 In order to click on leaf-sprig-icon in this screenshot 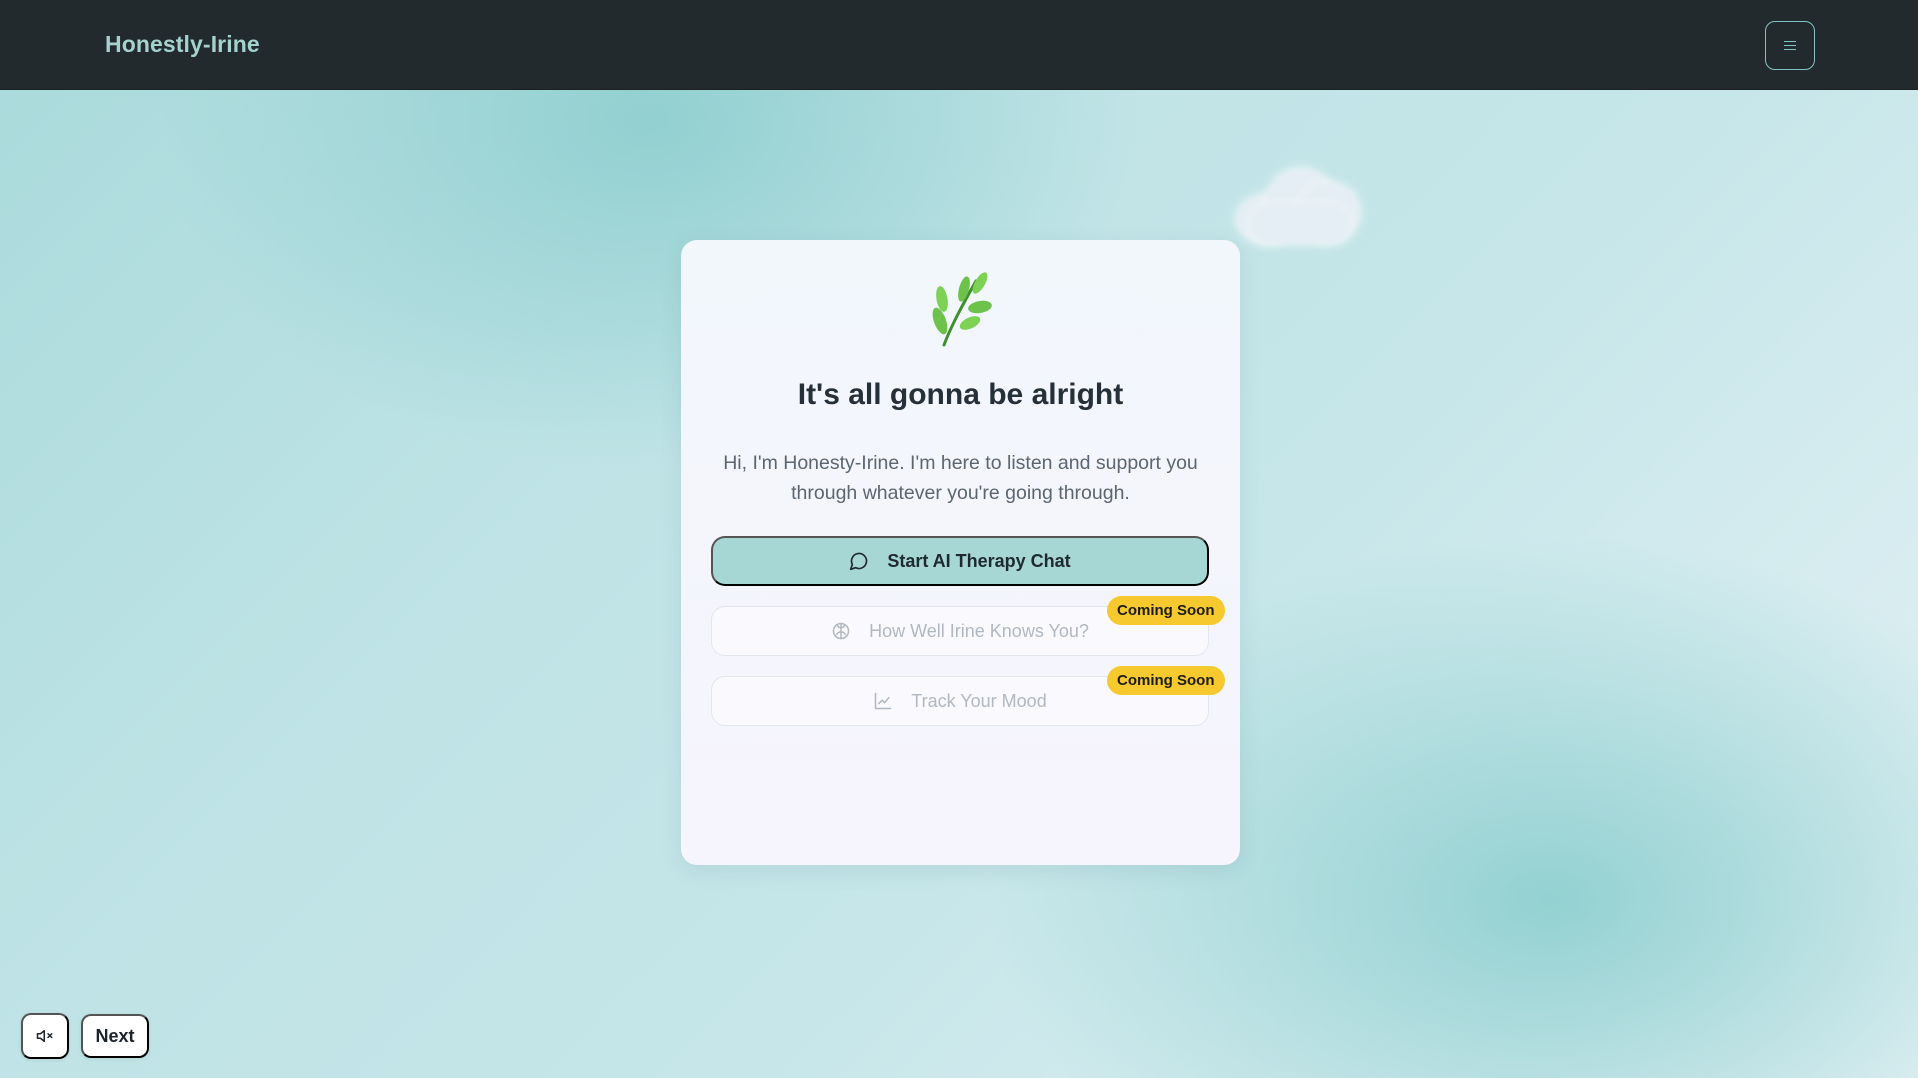, I will do `click(962, 309)`.